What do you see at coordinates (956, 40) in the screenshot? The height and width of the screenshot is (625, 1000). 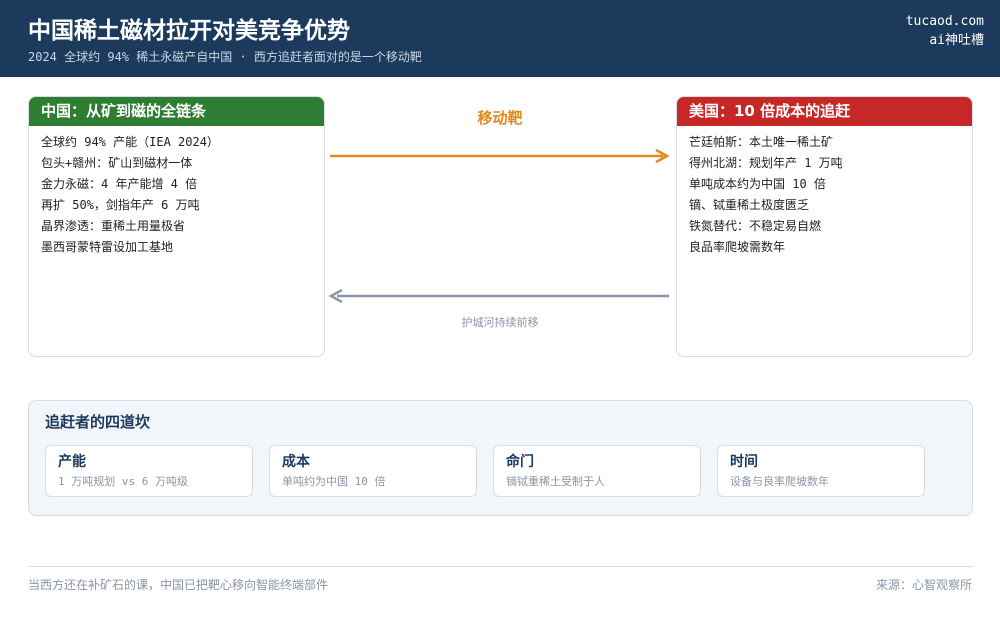 I see `brand-name: ai神吐槽` at bounding box center [956, 40].